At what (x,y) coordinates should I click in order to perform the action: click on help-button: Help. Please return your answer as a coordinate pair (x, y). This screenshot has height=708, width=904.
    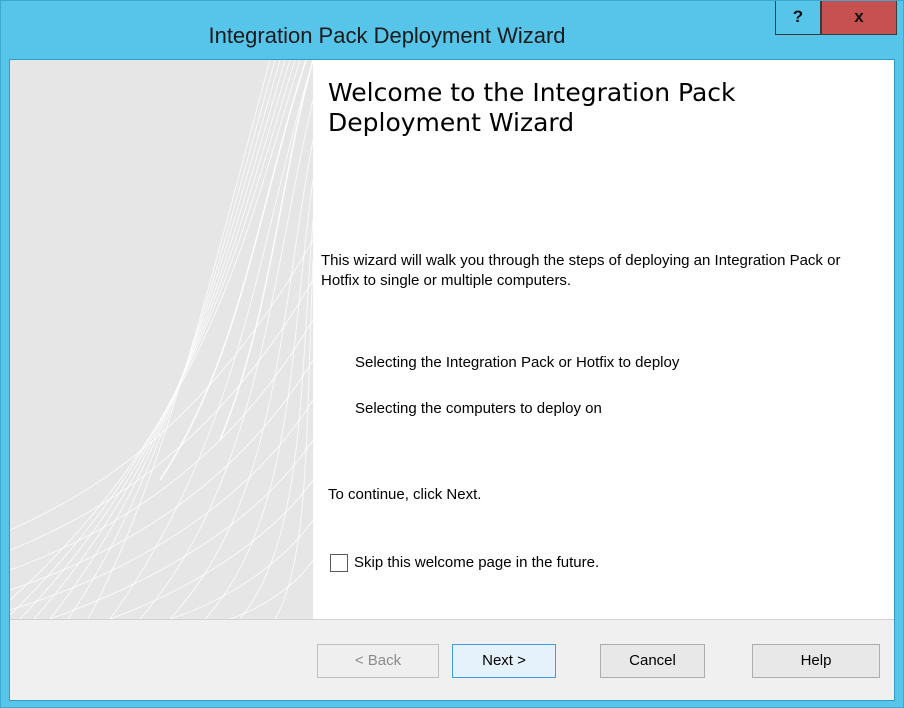
    Looking at the image, I should click on (816, 661).